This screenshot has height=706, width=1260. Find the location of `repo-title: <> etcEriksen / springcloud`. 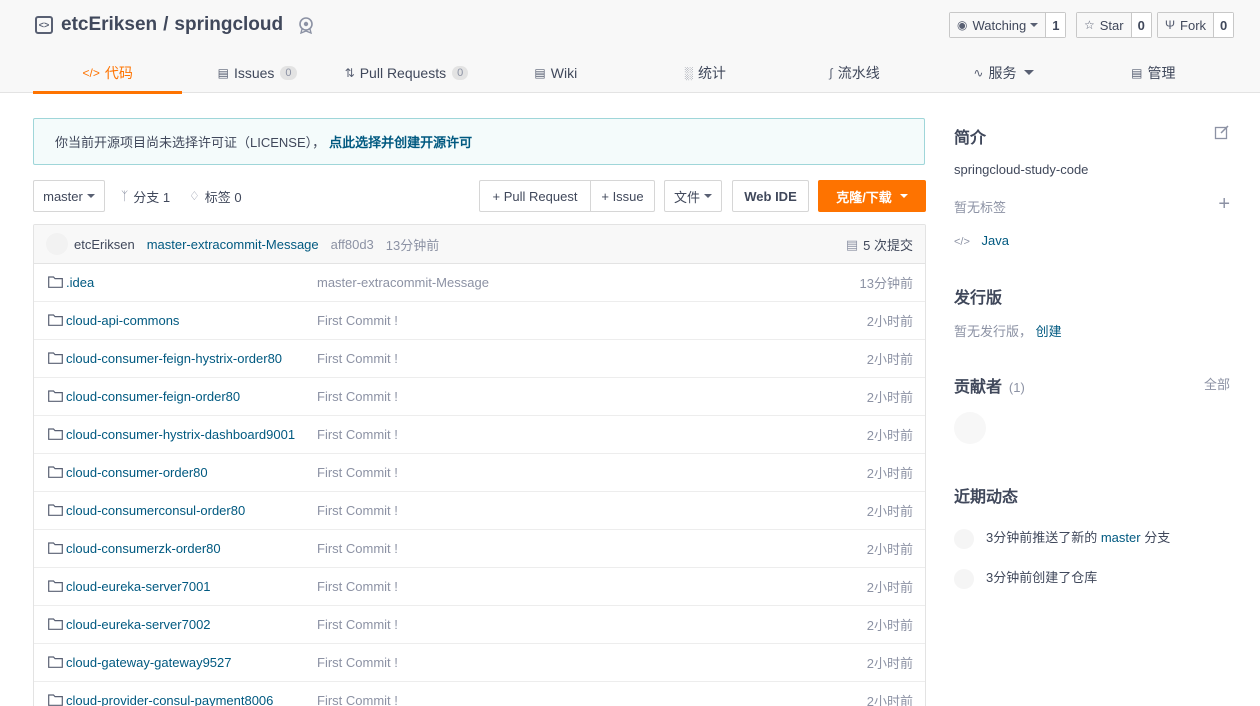

repo-title: <> etcEriksen / springcloud is located at coordinates (175, 25).